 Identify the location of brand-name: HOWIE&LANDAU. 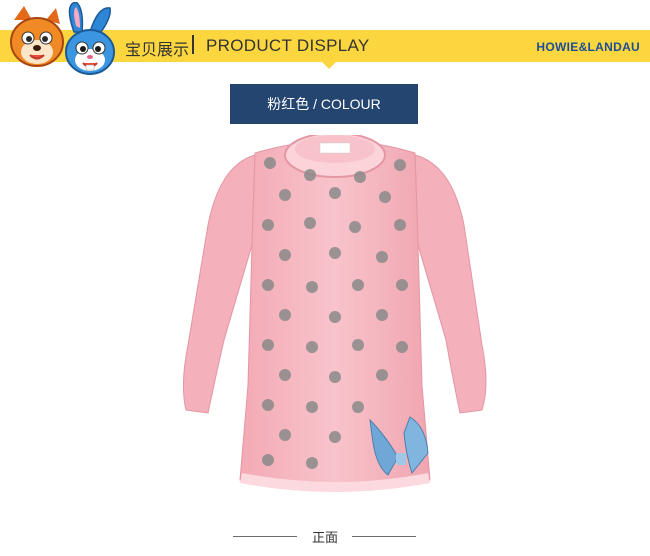
(588, 47).